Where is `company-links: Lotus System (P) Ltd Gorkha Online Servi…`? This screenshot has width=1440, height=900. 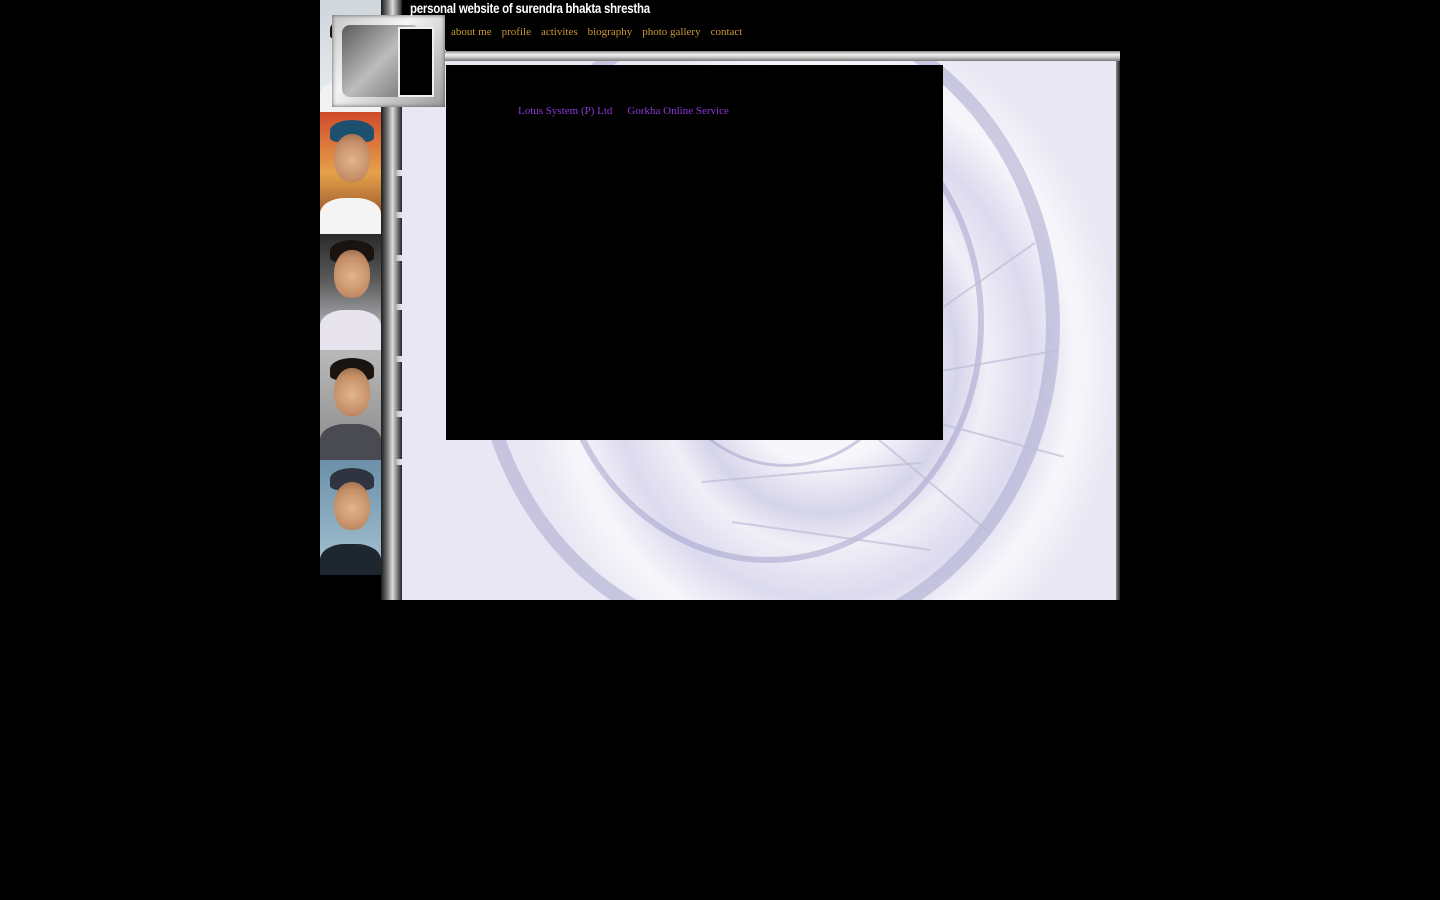
company-links: Lotus System (P) Ltd Gorkha Online Servi… is located at coordinates (623, 111).